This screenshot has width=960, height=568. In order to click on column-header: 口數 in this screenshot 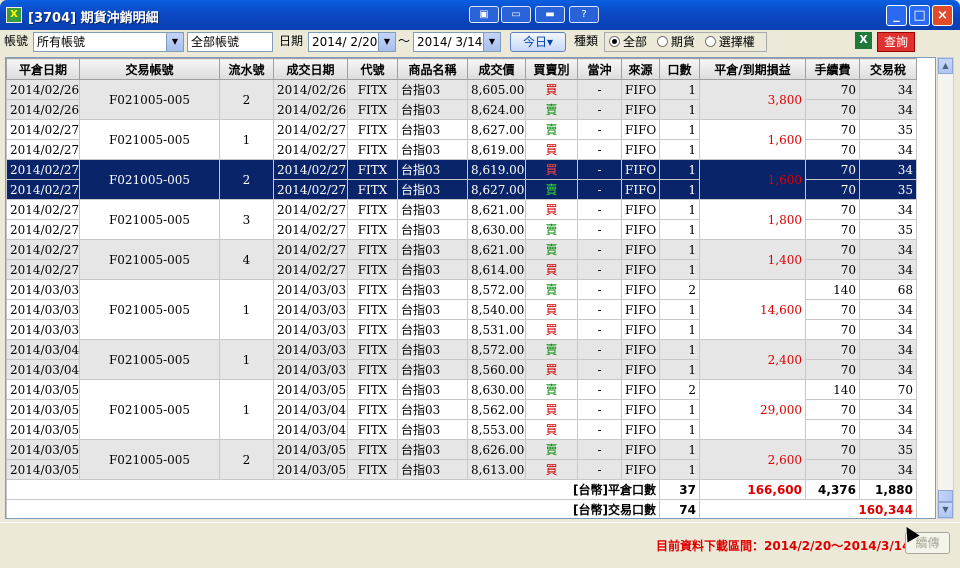, I will do `click(679, 69)`.